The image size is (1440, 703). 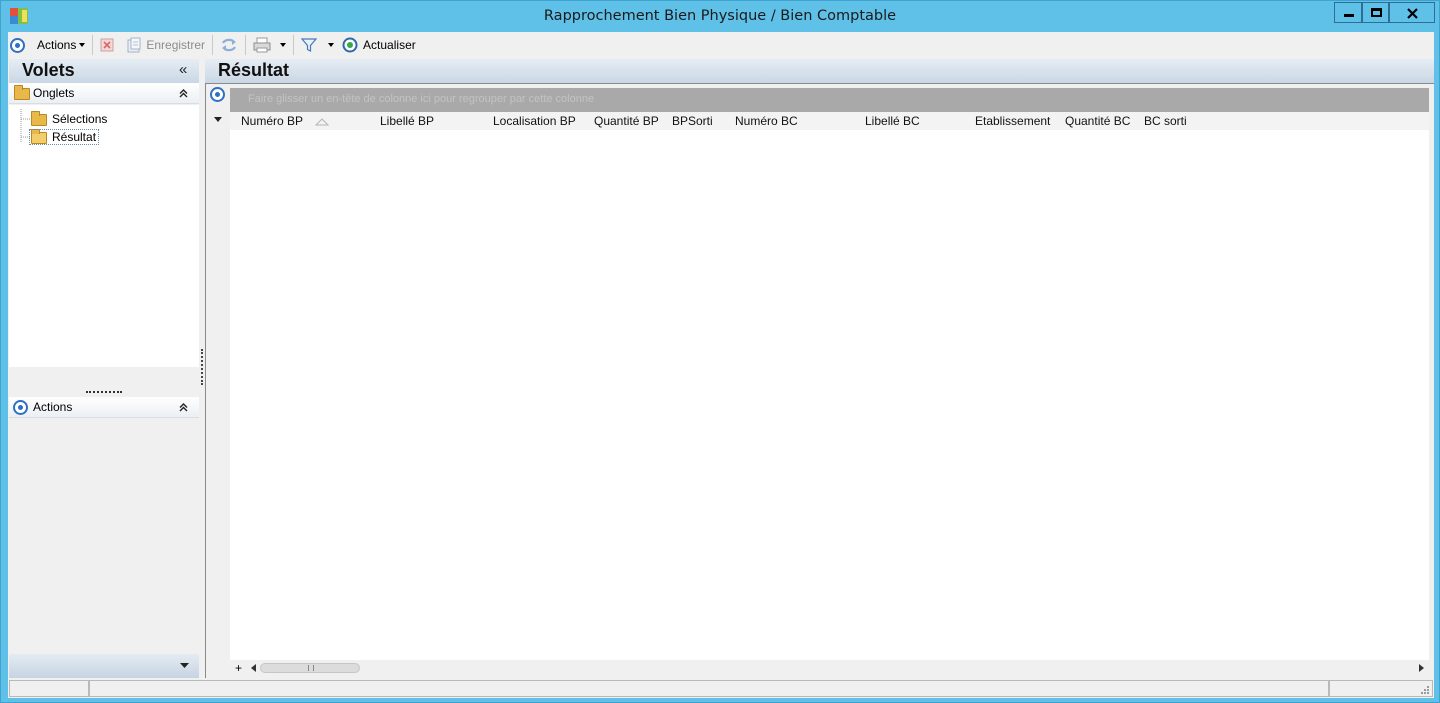 I want to click on print-button, so click(x=262, y=45).